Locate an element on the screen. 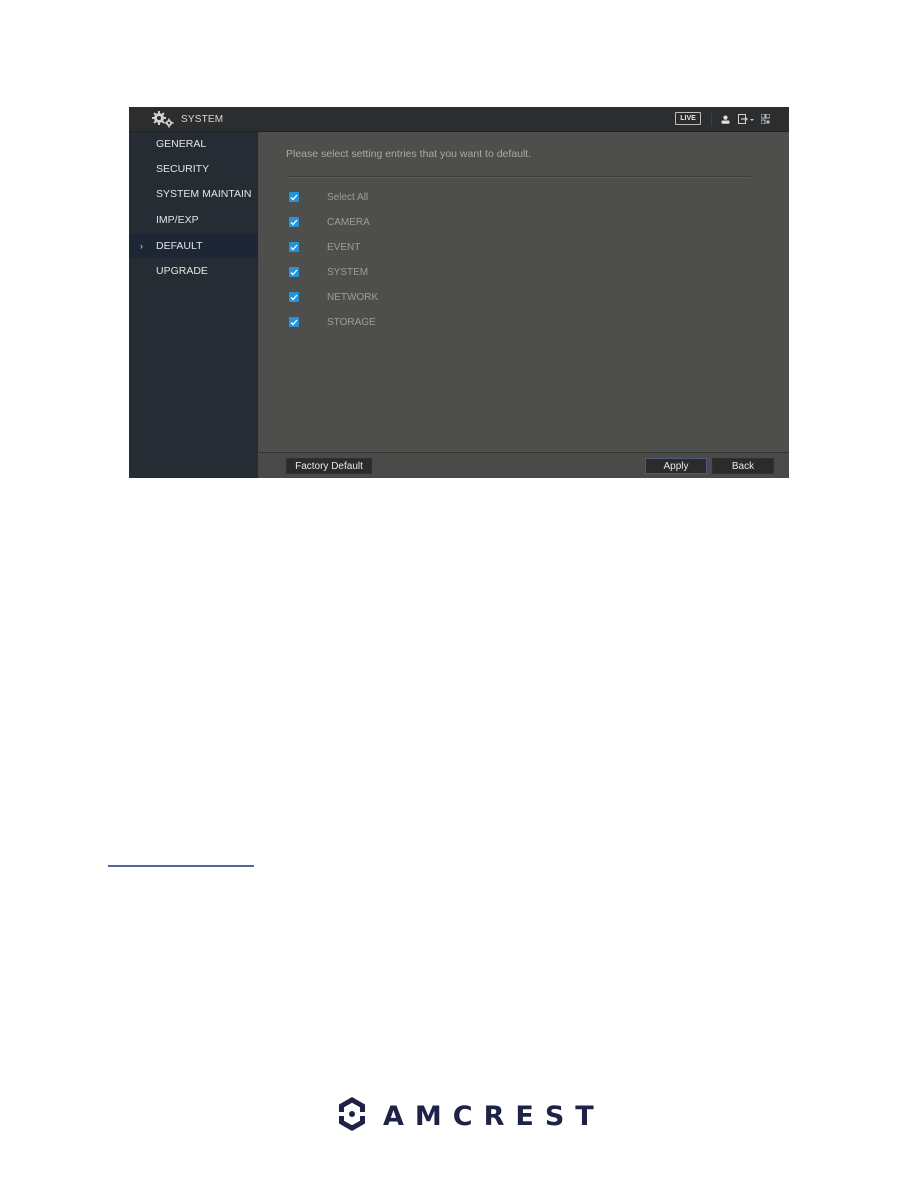 This screenshot has width=918, height=1188. option-label: STORAGE is located at coordinates (351, 322).